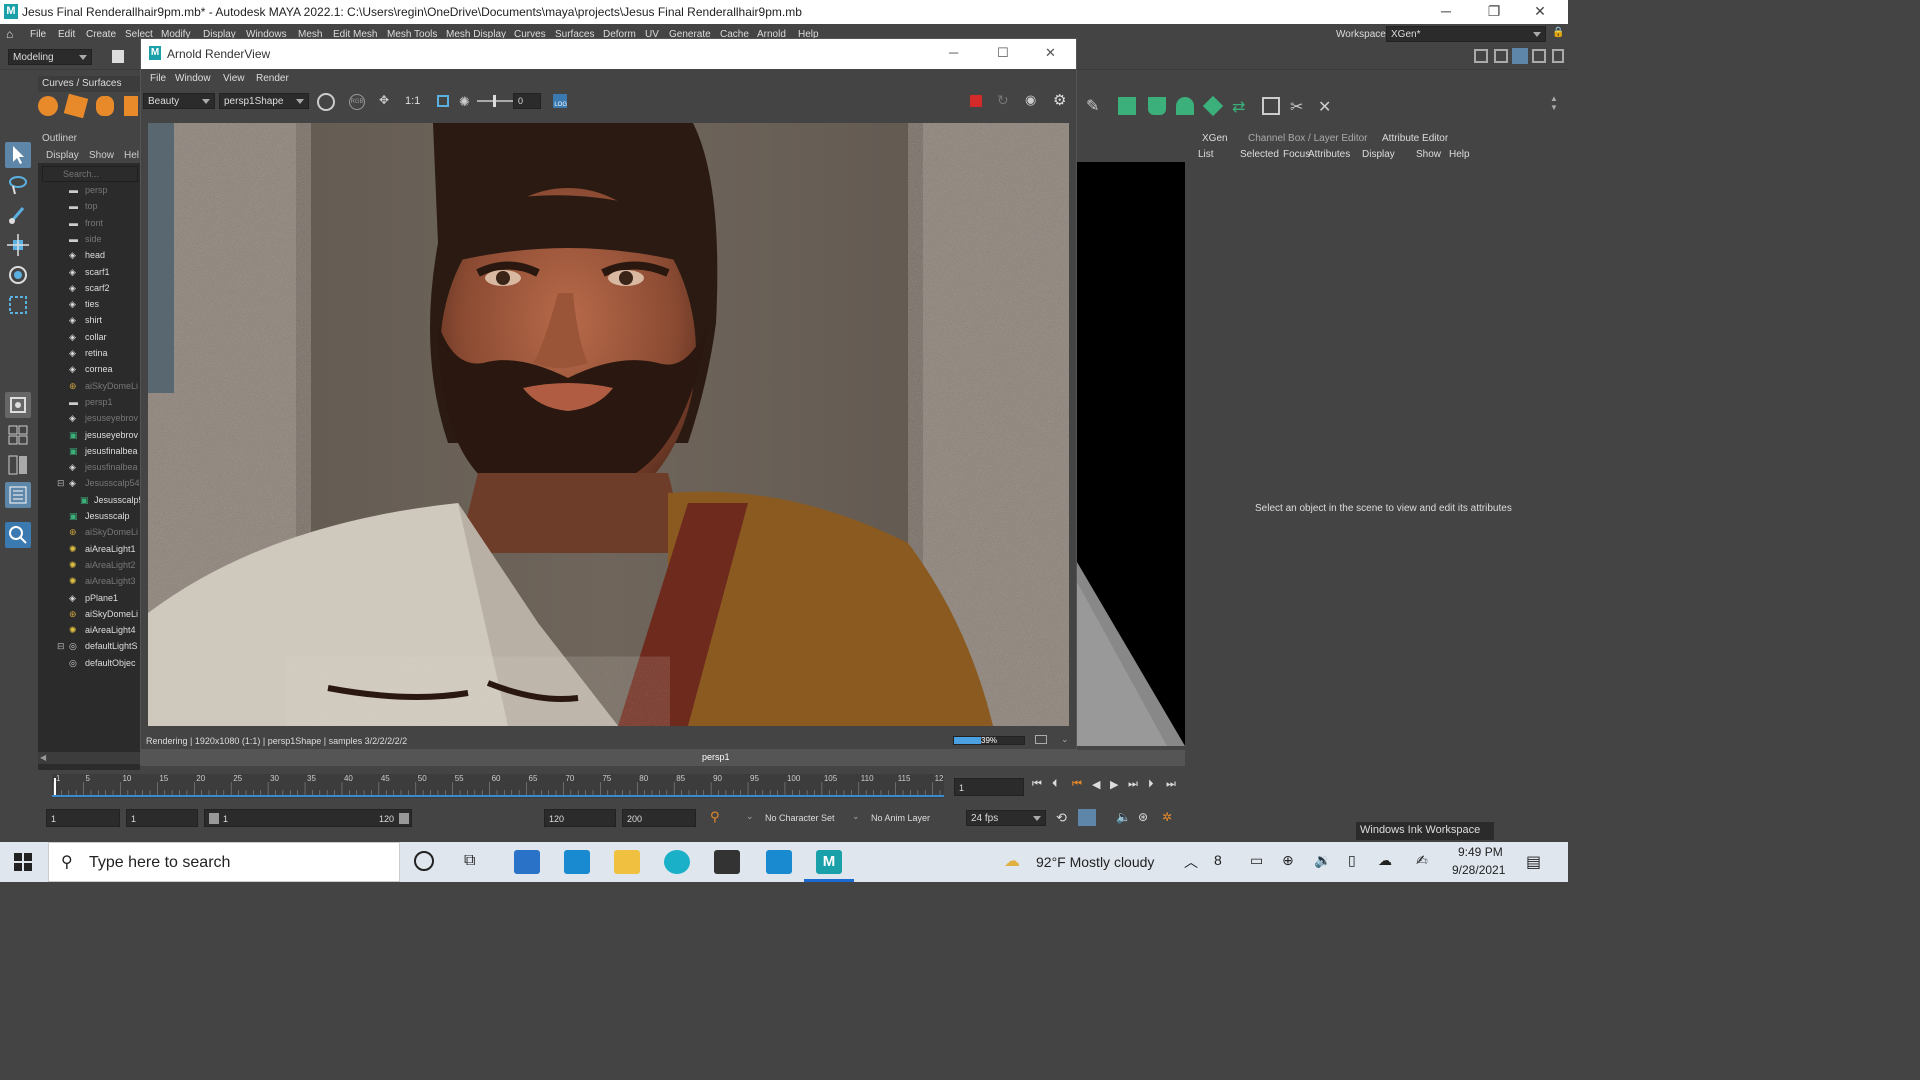 The width and height of the screenshot is (1920, 1080). What do you see at coordinates (264, 101) in the screenshot?
I see `camera-dropdown: persp1Shape` at bounding box center [264, 101].